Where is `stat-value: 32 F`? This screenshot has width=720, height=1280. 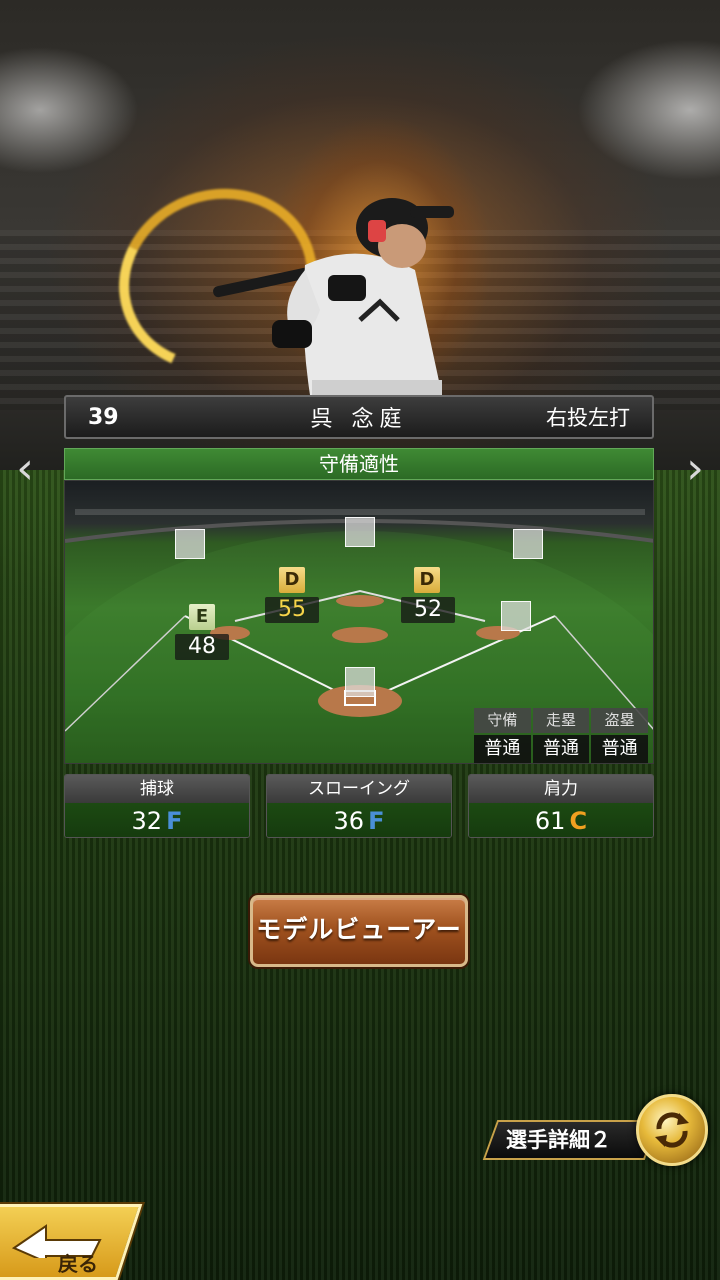 stat-value: 32 F is located at coordinates (157, 820).